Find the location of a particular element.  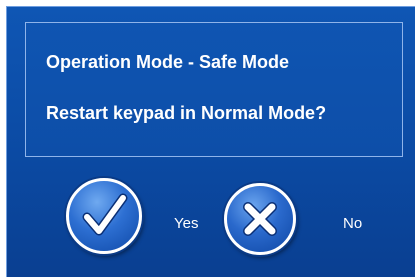

close-icon is located at coordinates (260, 219).